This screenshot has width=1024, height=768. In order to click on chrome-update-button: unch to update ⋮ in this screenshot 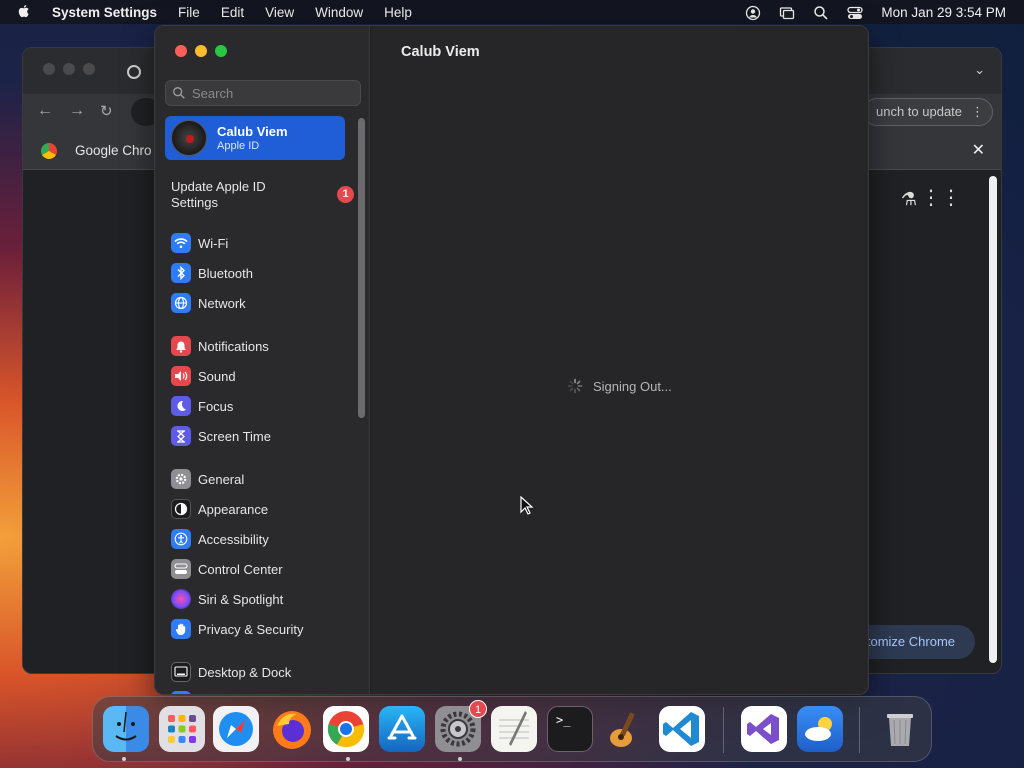, I will do `click(928, 112)`.